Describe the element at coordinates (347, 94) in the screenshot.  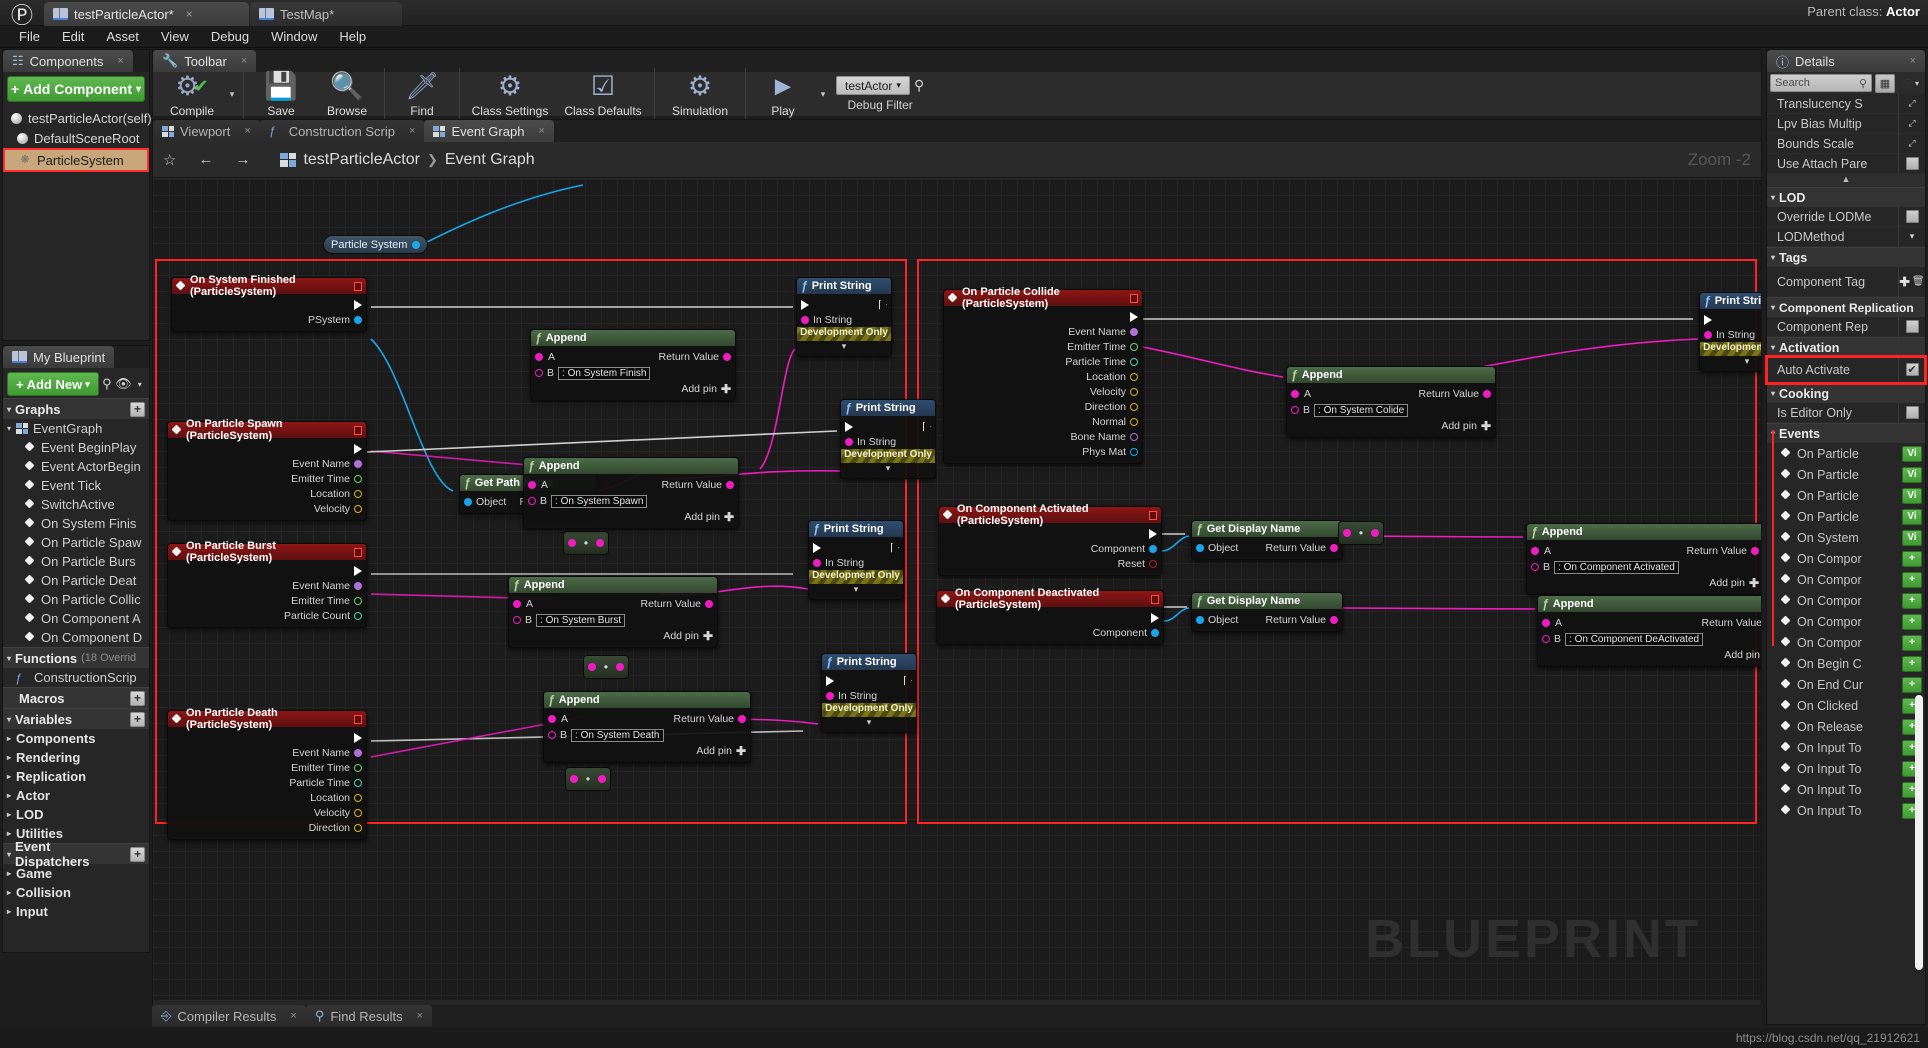
I see `browse-button: 🔍 Browse` at that location.